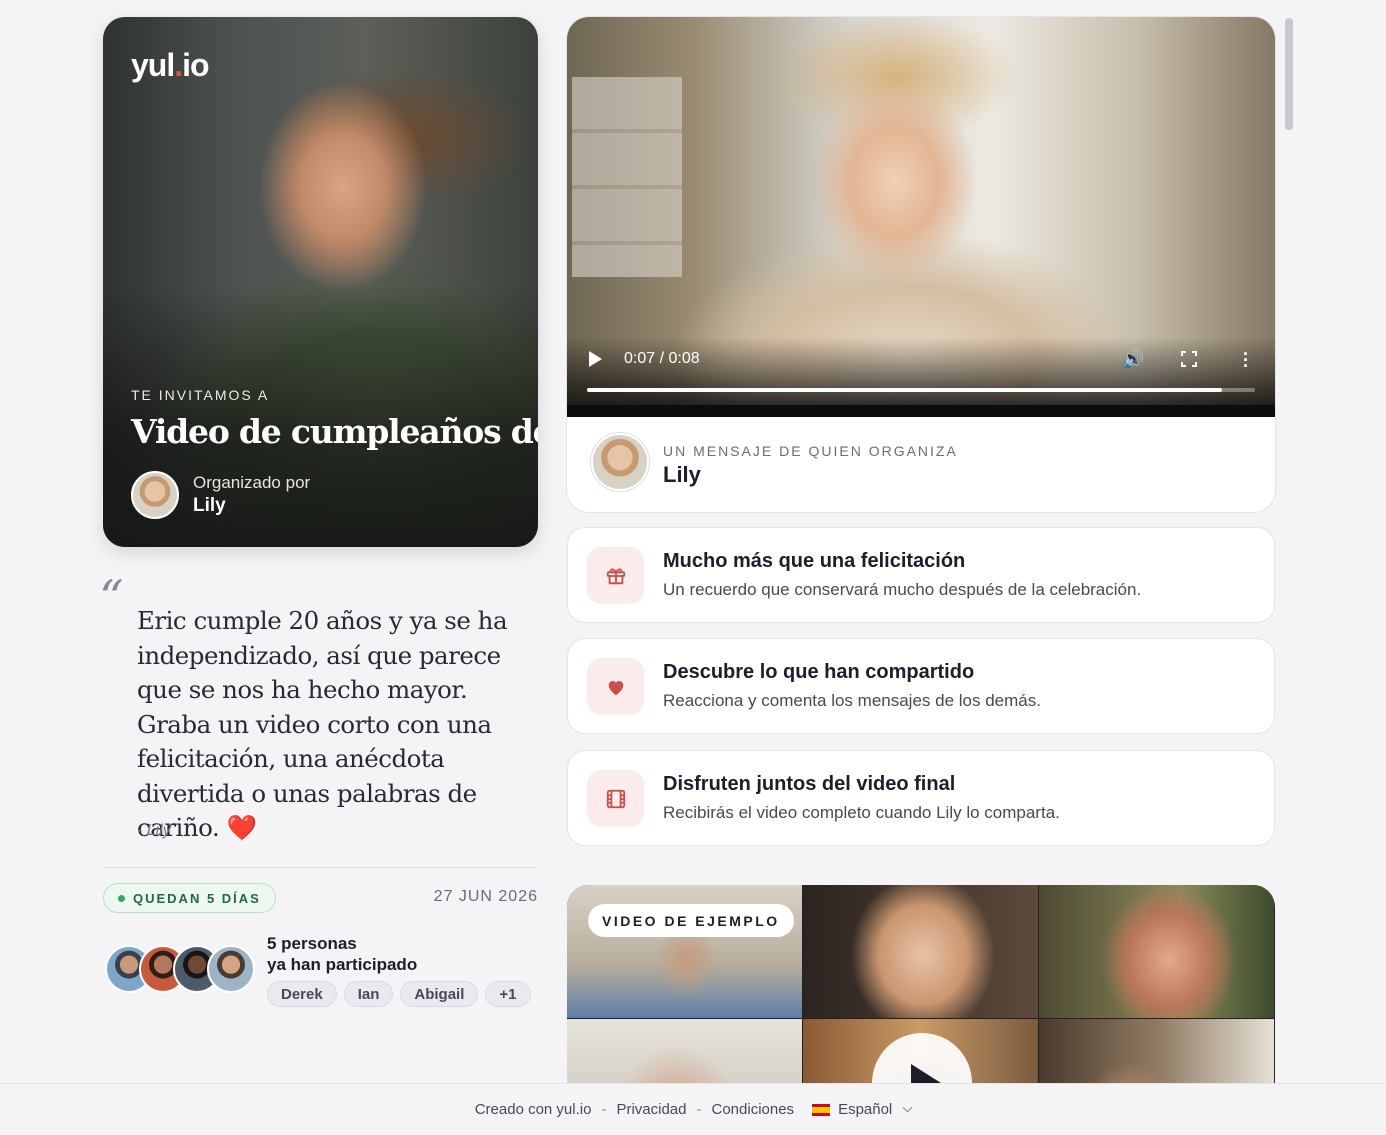  Describe the element at coordinates (533, 1109) in the screenshot. I see `created-with-link: Creado con yul.io` at that location.